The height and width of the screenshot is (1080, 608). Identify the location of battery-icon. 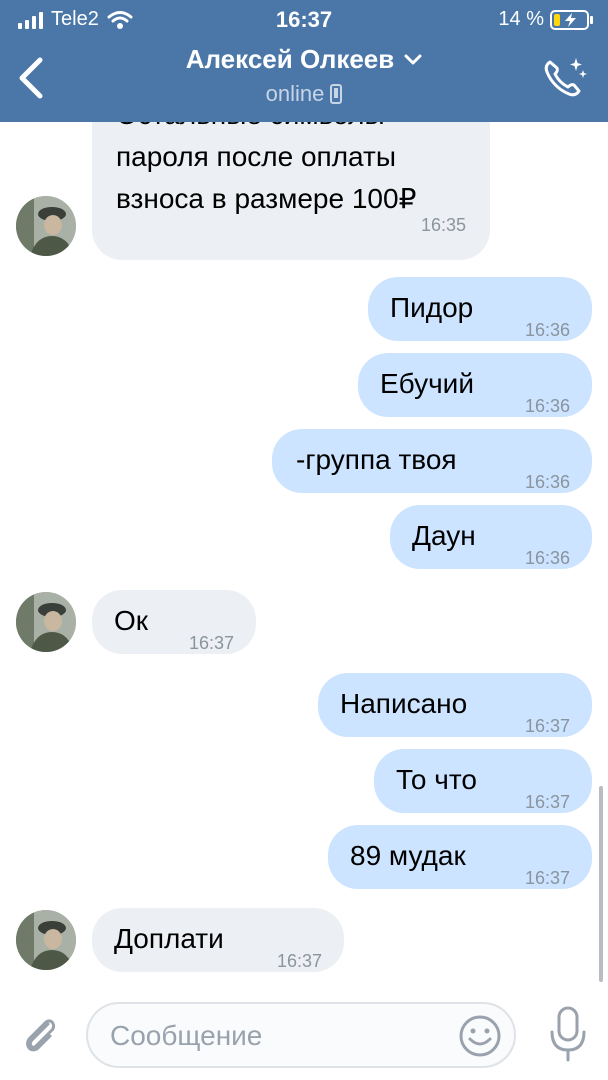
(571, 19).